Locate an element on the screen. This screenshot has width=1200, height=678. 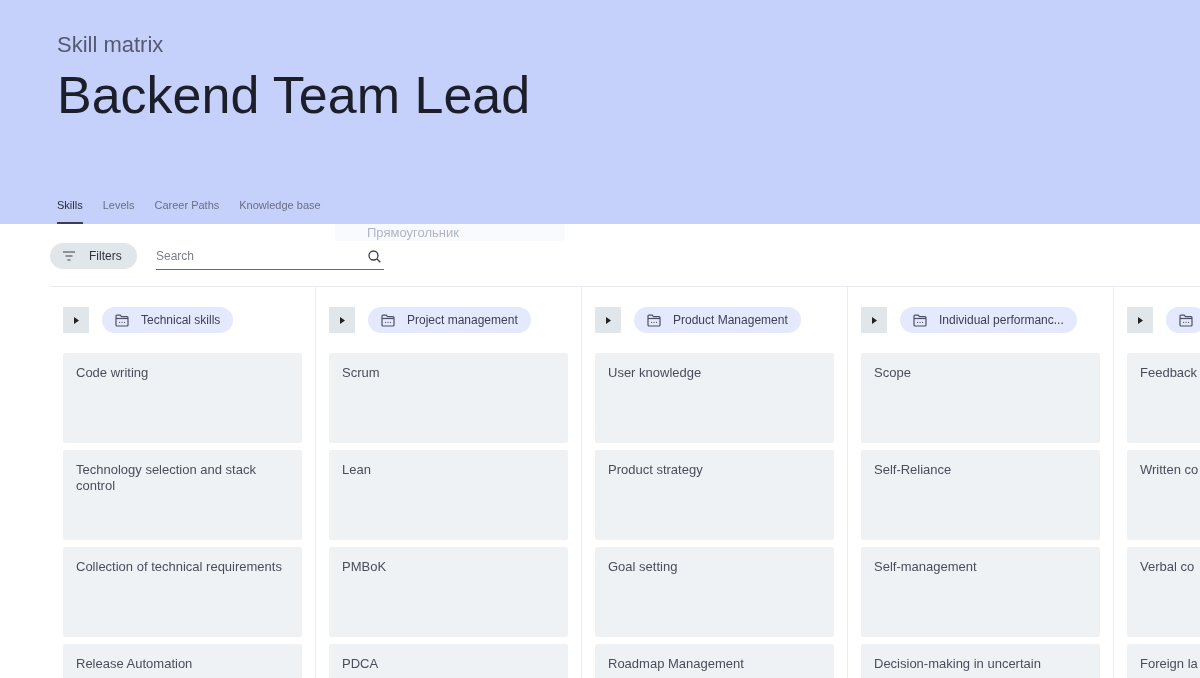
skill-card: Foreign la is located at coordinates (1163, 661).